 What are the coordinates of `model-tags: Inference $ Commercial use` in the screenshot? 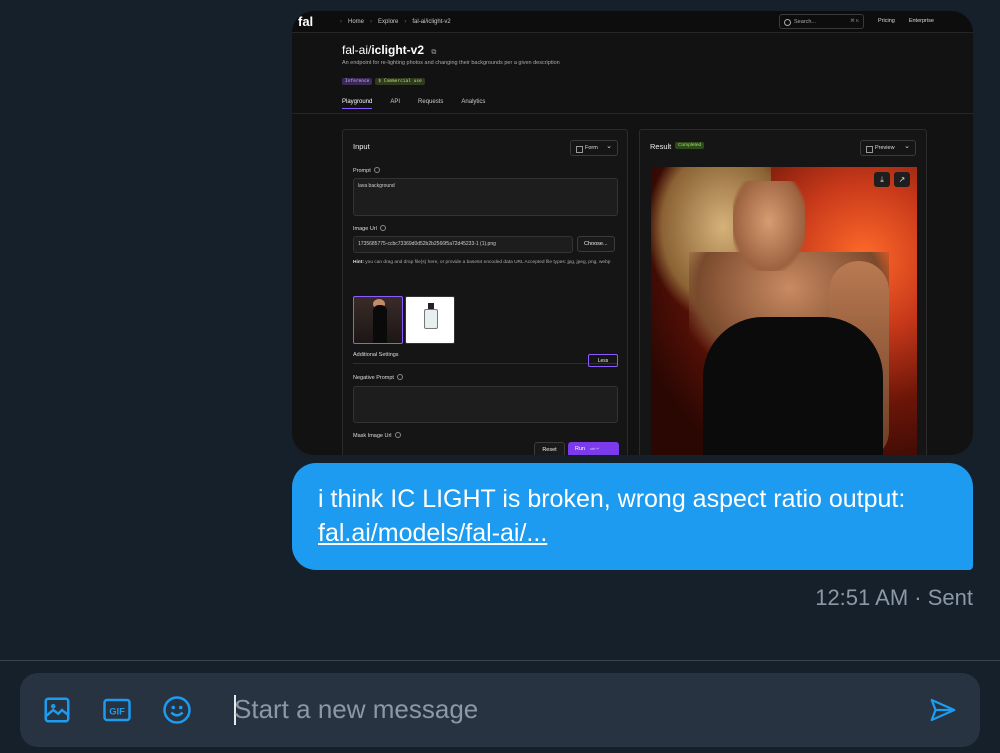 It's located at (383, 81).